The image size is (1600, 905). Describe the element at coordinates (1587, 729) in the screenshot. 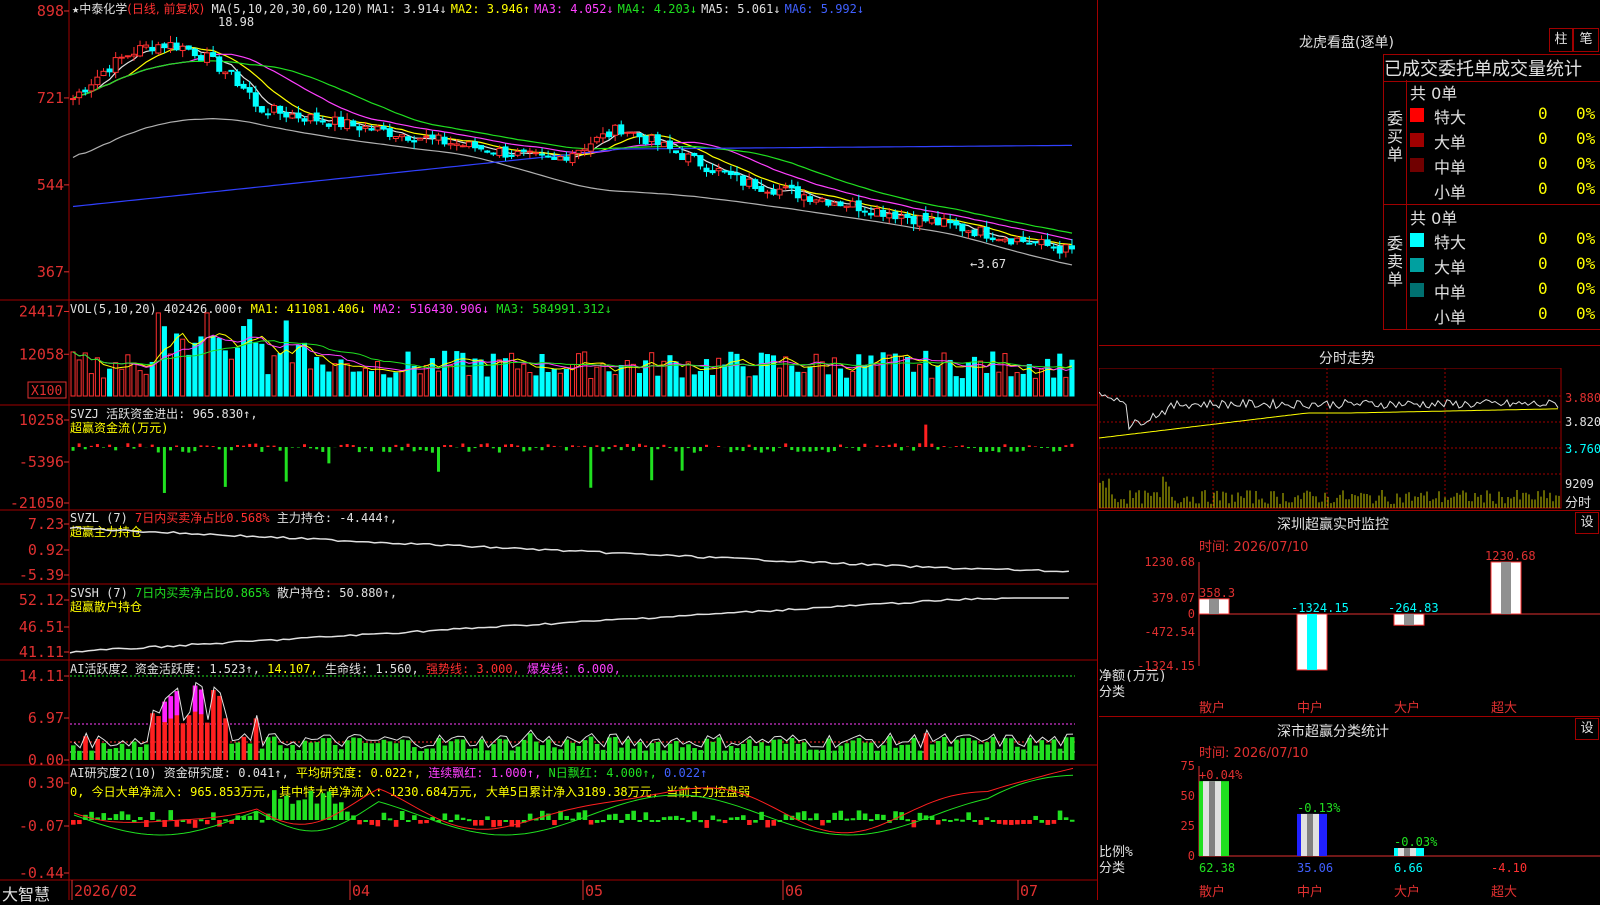

I see `cls-settings-button: 设` at that location.